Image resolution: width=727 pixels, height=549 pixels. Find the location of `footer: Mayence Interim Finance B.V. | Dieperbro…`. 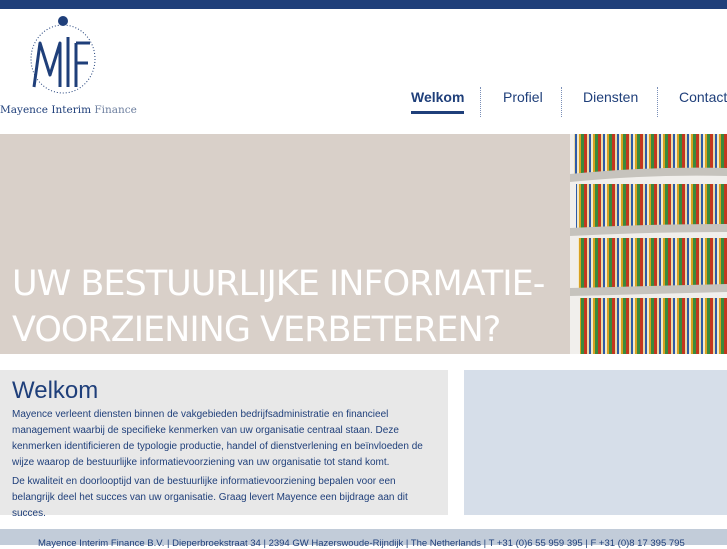

footer: Mayence Interim Finance B.V. | Dieperbro… is located at coordinates (363, 539).